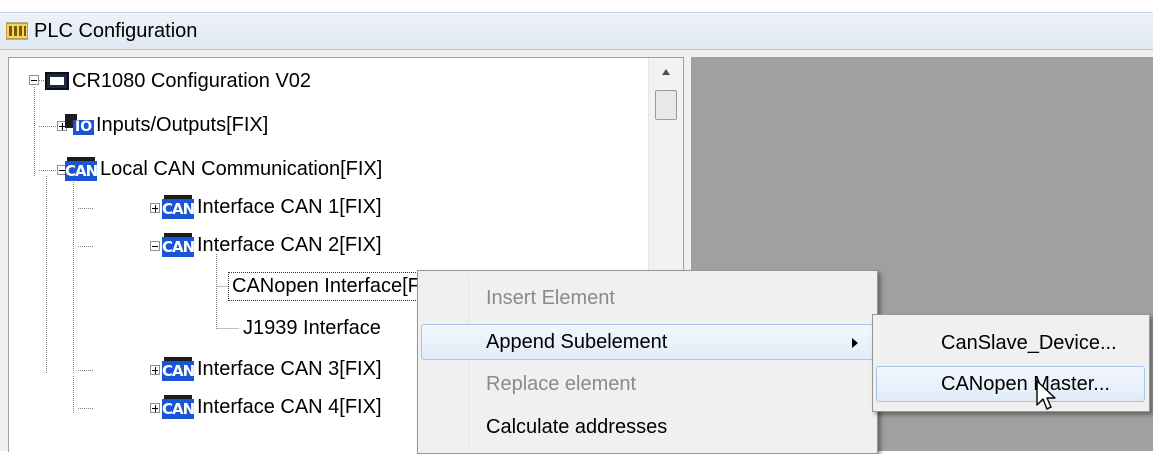  What do you see at coordinates (576, 31) in the screenshot?
I see `title-bar: PLC Configuration` at bounding box center [576, 31].